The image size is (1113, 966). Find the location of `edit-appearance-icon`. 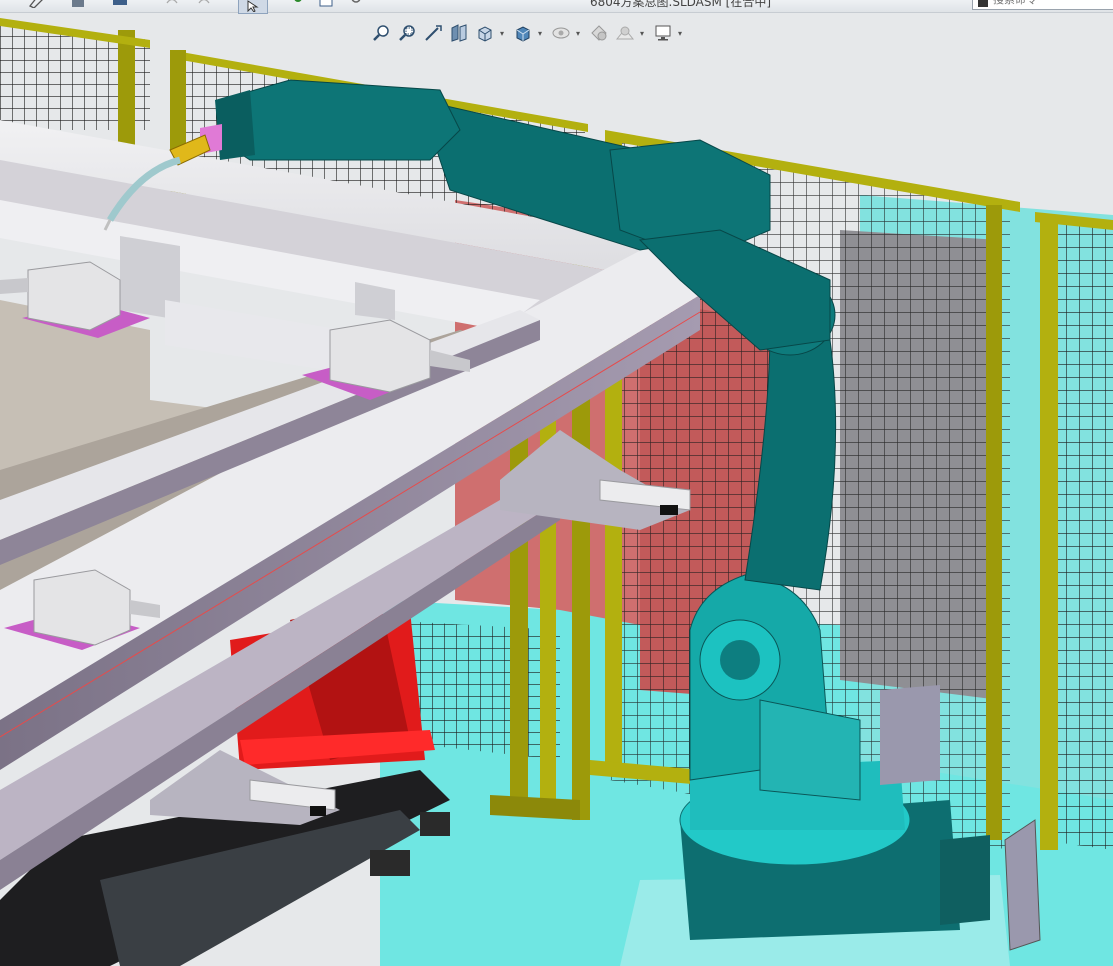

edit-appearance-icon is located at coordinates (599, 33).